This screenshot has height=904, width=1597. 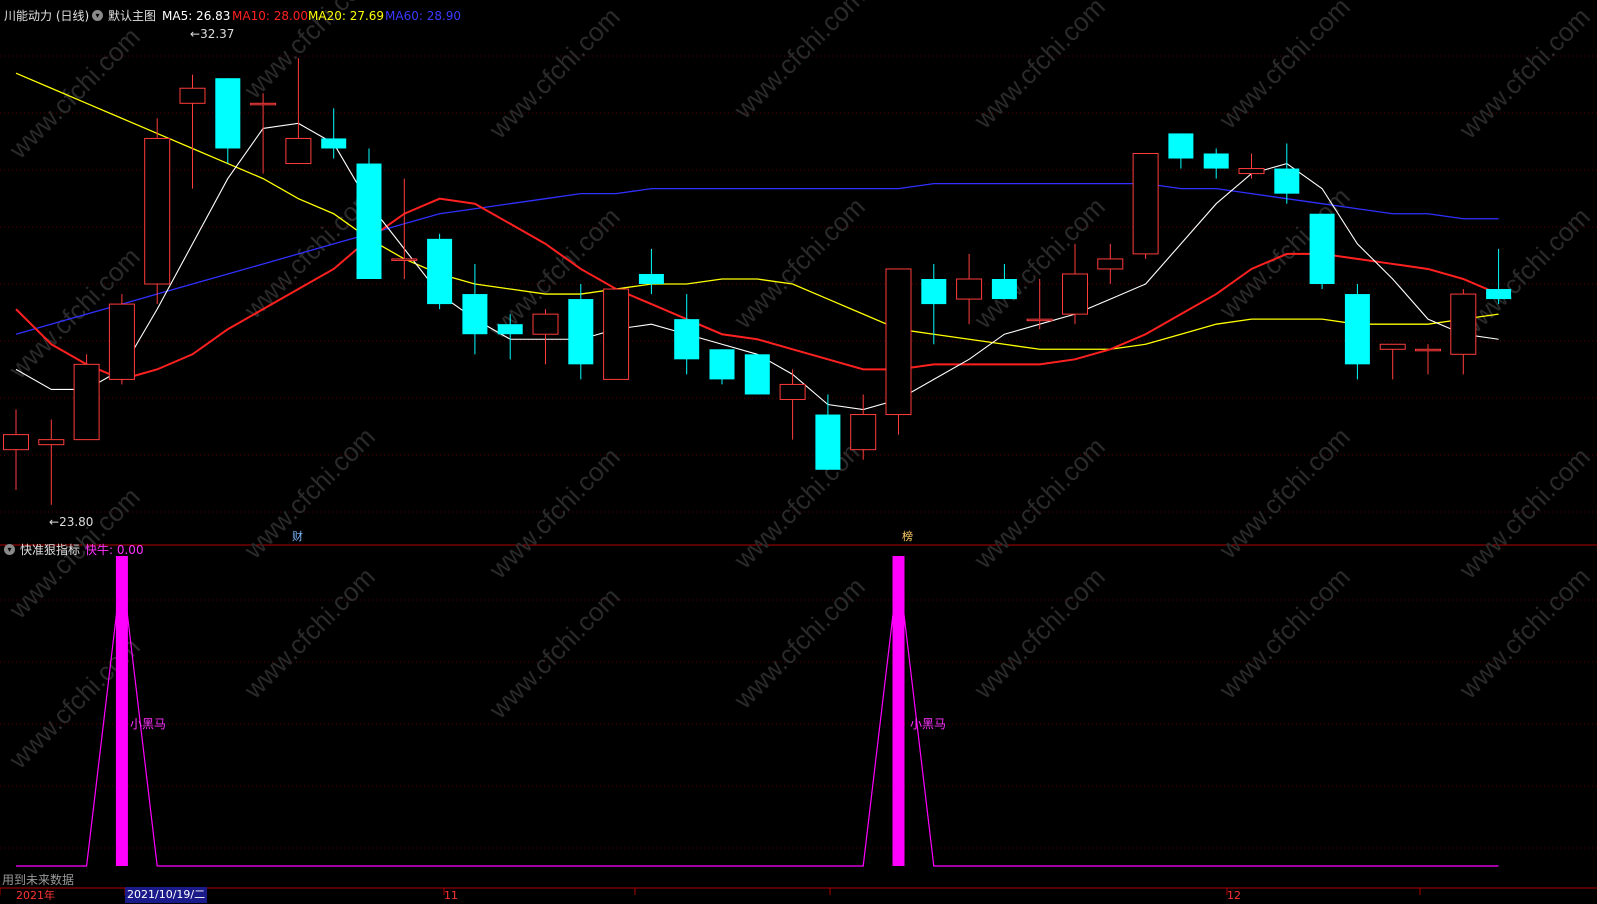 I want to click on ma60-value: MA60: 28.90, so click(x=423, y=16).